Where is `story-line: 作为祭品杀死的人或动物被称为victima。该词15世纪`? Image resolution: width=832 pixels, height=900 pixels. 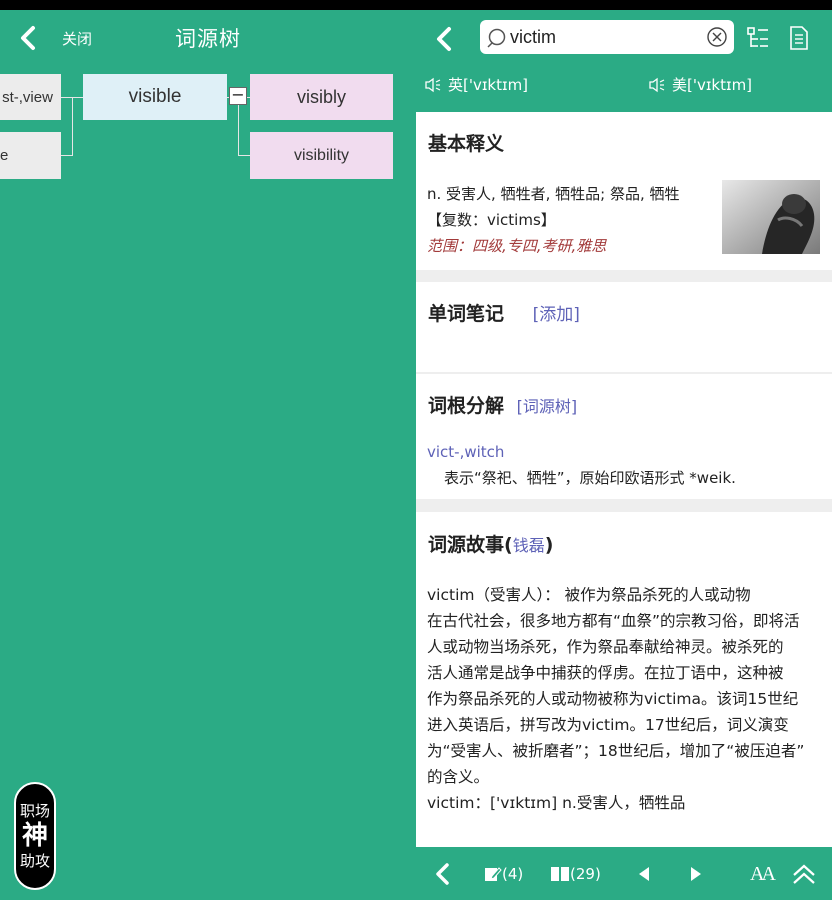
story-line: 作为祭品杀死的人或动物被称为victima。该词15世纪 is located at coordinates (613, 699).